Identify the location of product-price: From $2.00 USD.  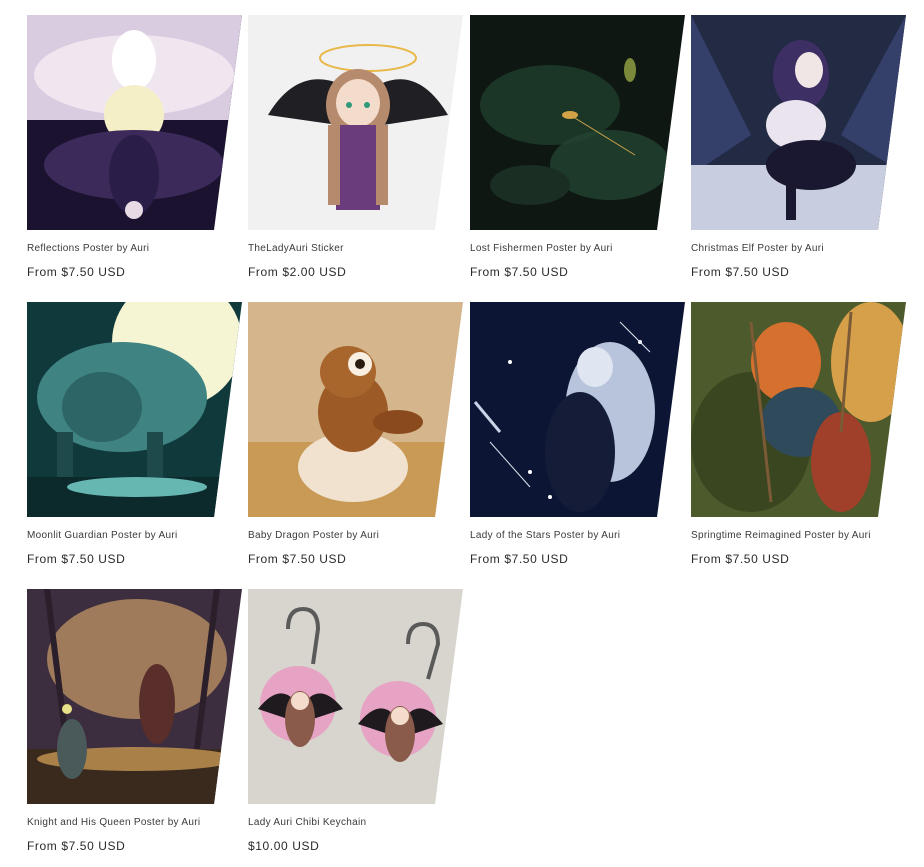
(297, 272).